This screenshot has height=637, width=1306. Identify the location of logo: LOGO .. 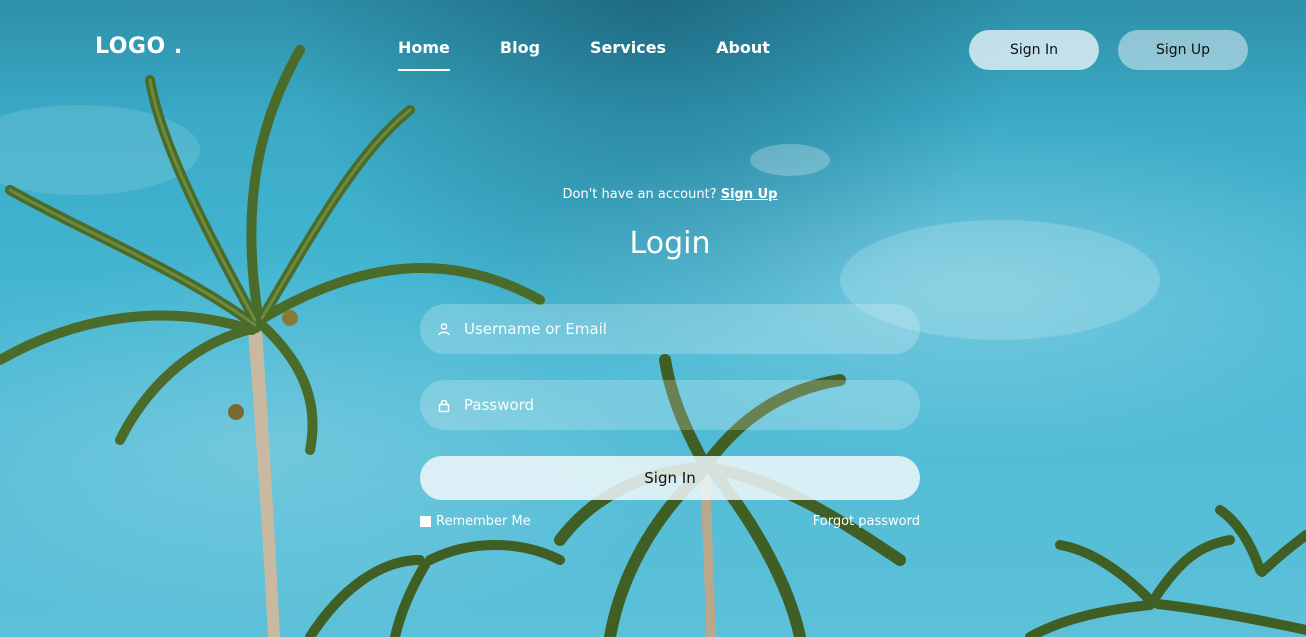
(139, 46).